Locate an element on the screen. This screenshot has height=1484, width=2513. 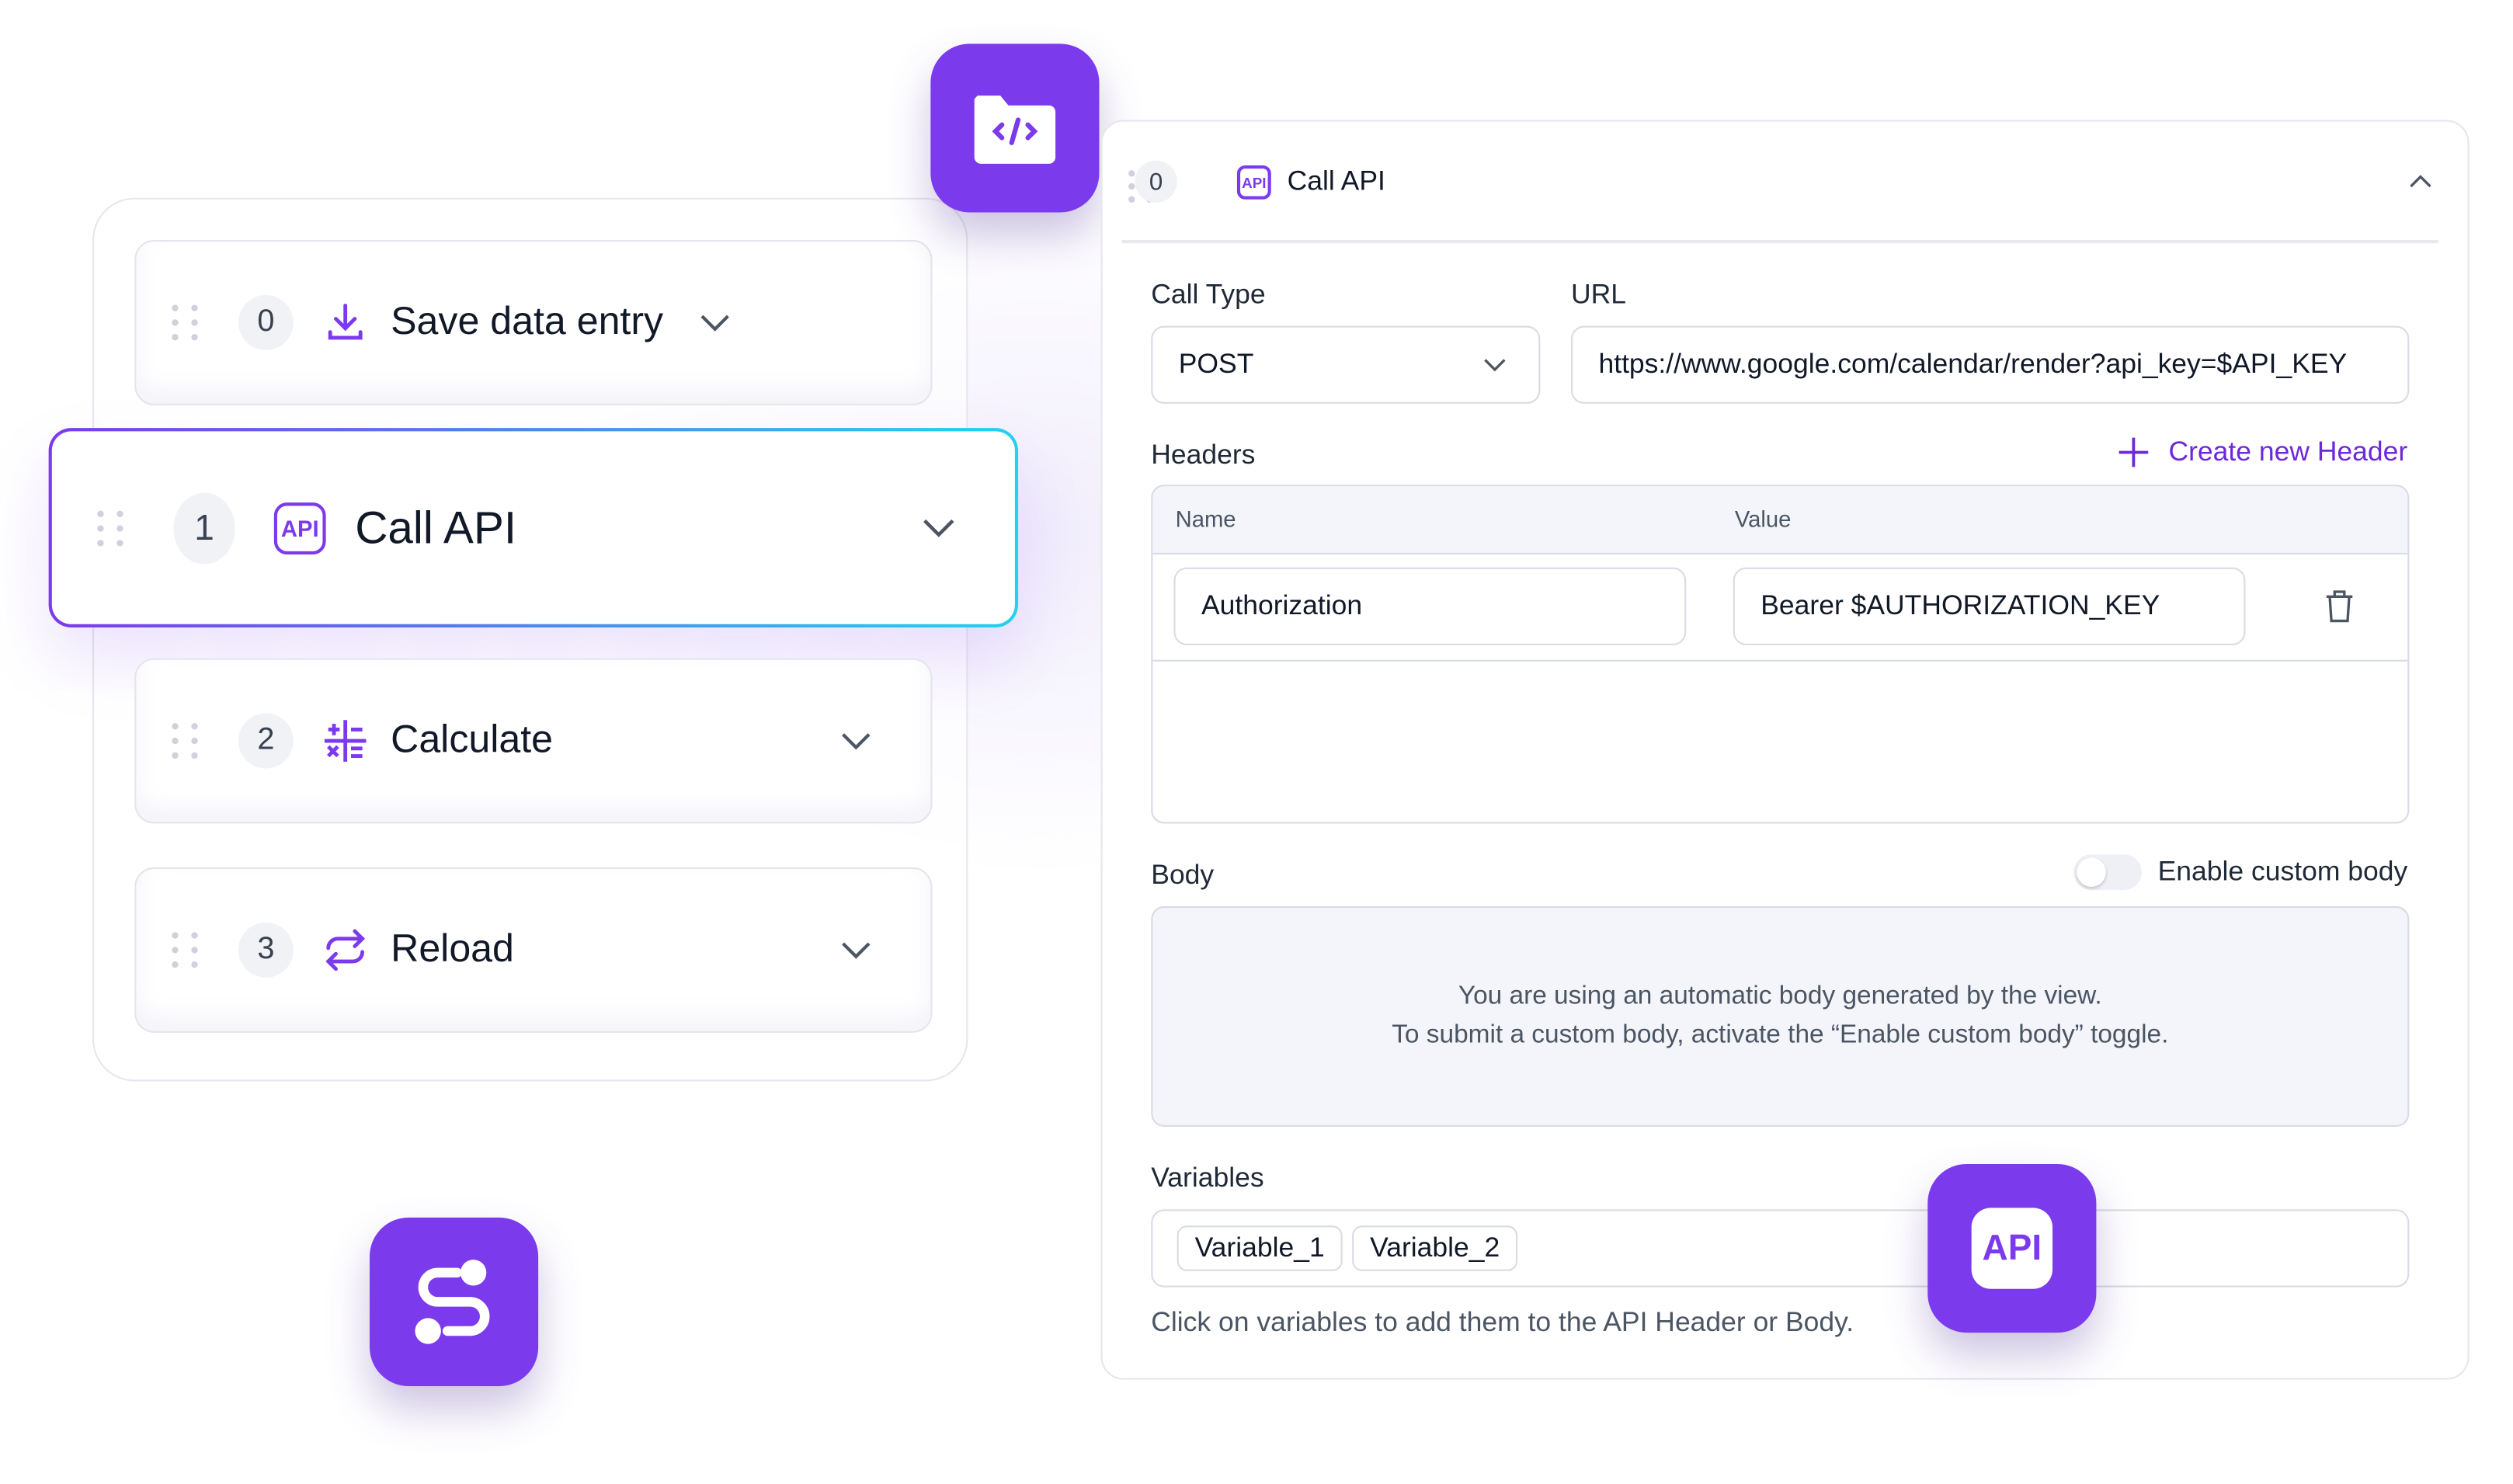
api-badge-icon: API is located at coordinates (2012, 1248).